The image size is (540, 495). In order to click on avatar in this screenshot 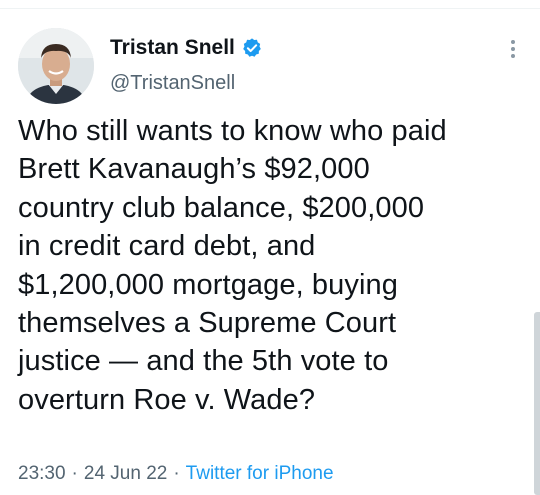, I will do `click(56, 66)`.